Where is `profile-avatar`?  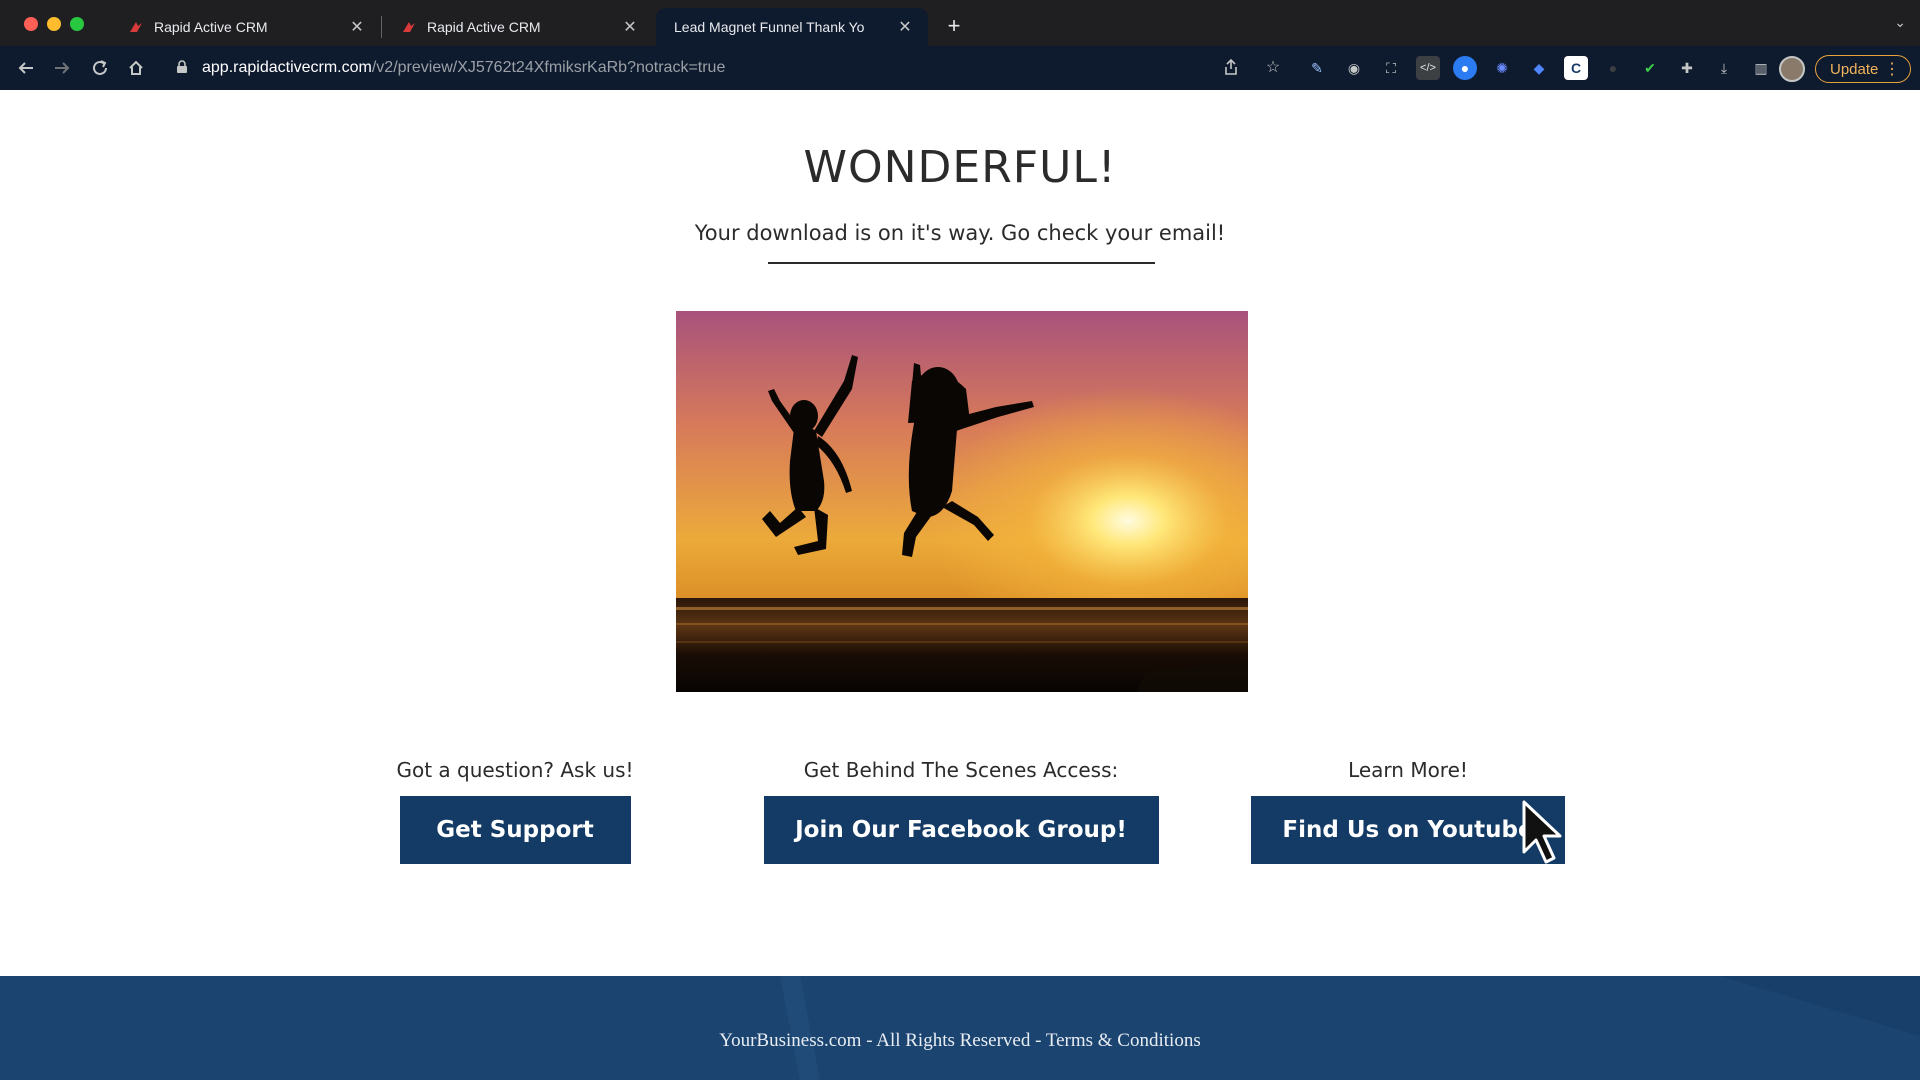
profile-avatar is located at coordinates (1792, 69).